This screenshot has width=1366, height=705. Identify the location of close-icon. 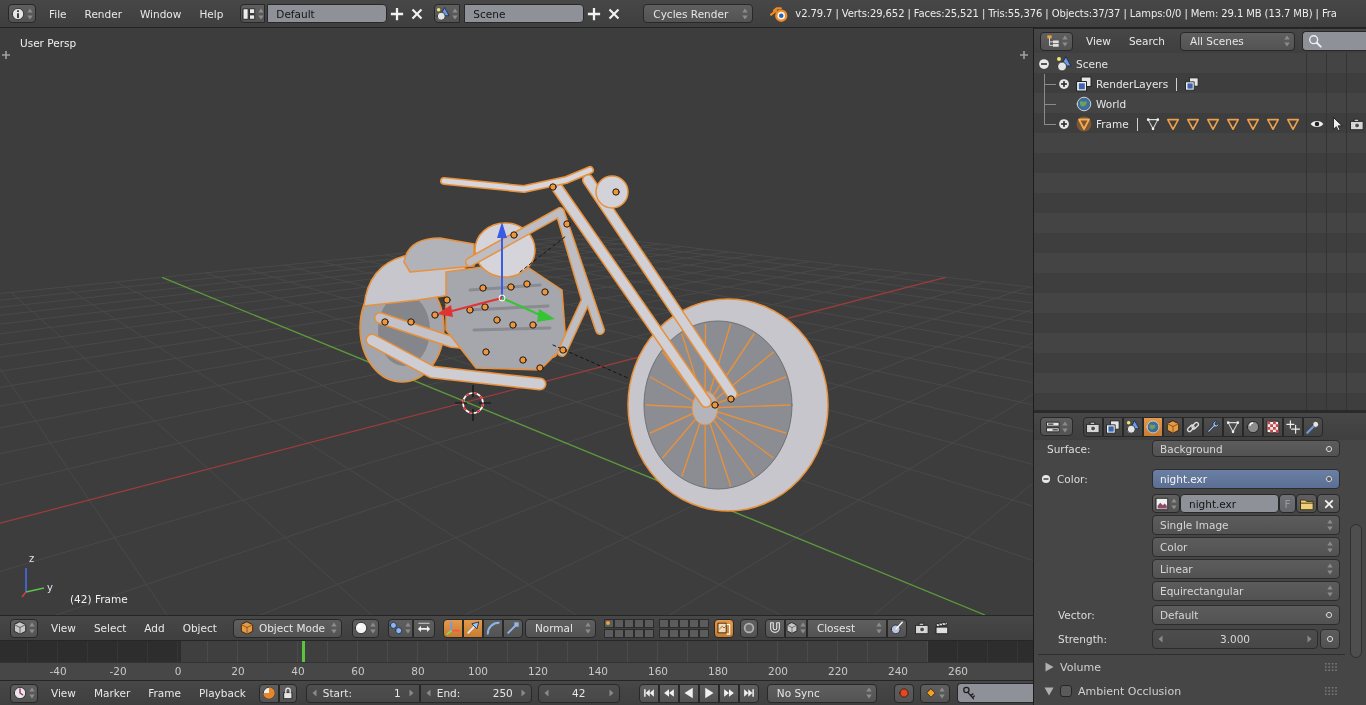
(417, 13).